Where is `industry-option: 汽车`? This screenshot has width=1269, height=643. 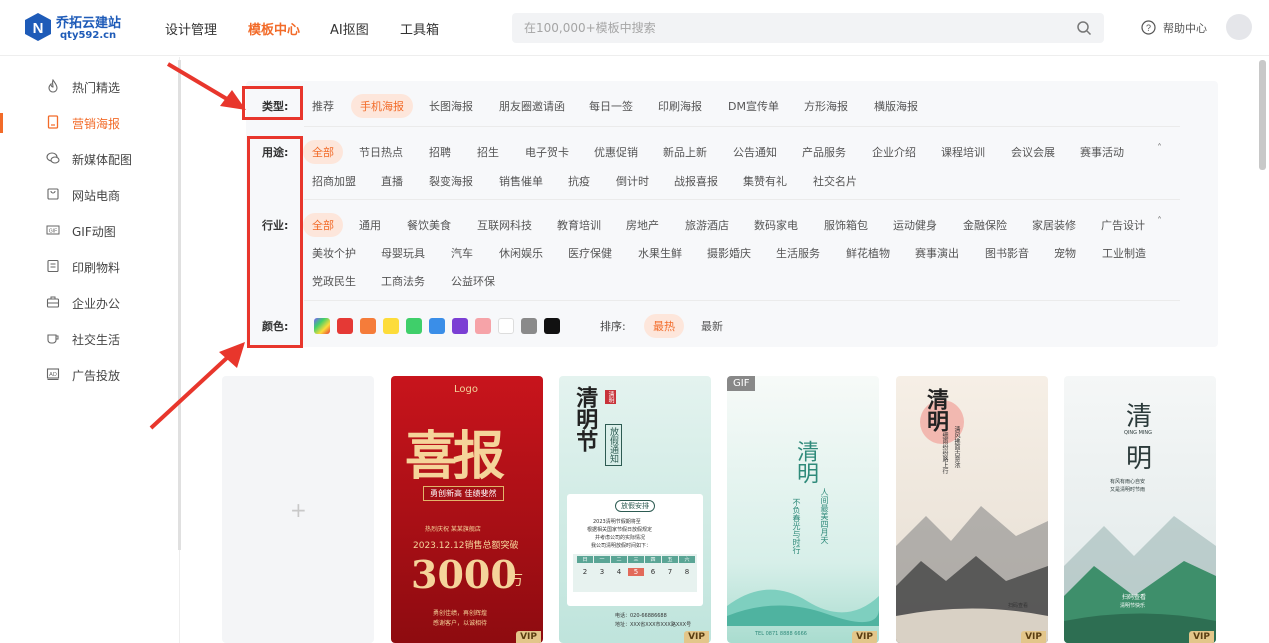 industry-option: 汽车 is located at coordinates (462, 253).